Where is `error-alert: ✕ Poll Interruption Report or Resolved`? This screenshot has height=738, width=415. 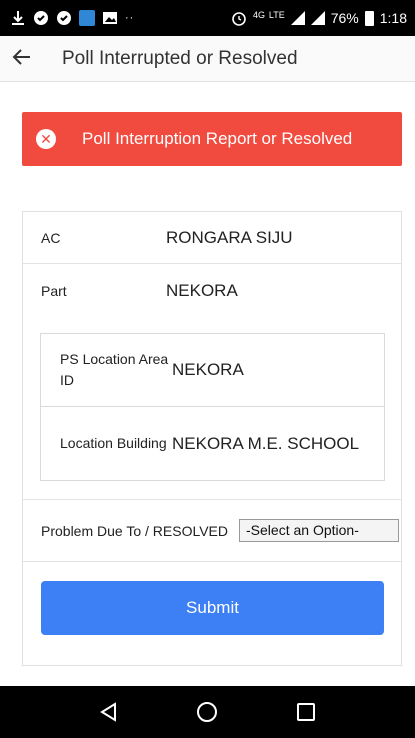 error-alert: ✕ Poll Interruption Report or Resolved is located at coordinates (212, 139).